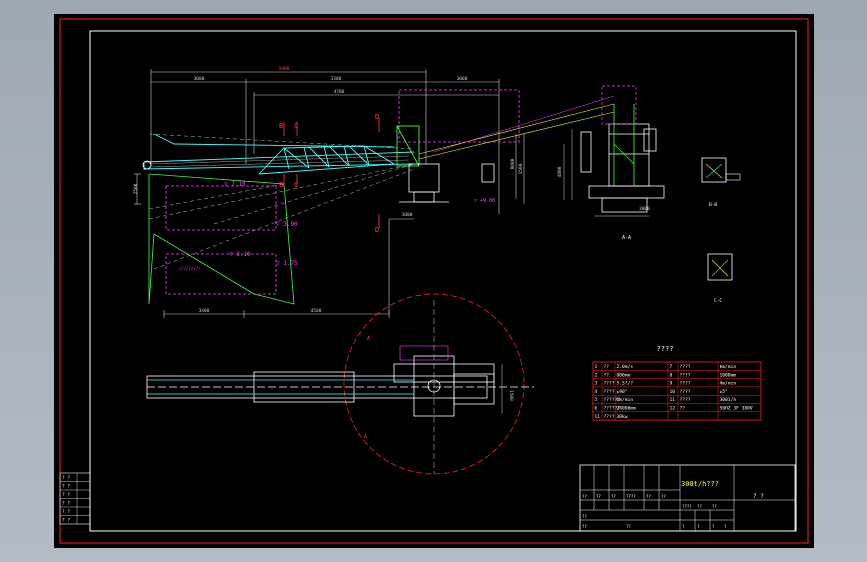 The height and width of the screenshot is (562, 867). Describe the element at coordinates (644, 209) in the screenshot. I see `end-view-dim-bottom: 3000` at that location.